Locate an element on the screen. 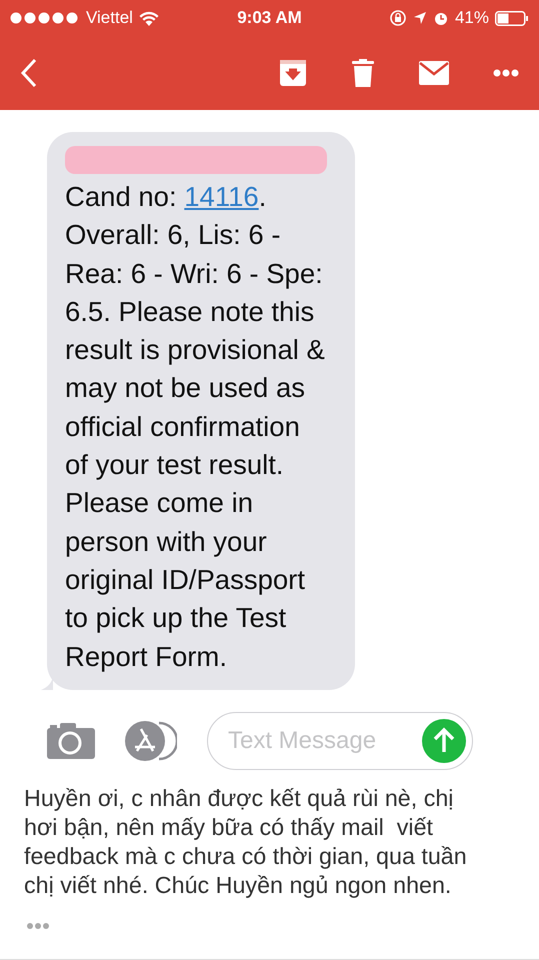 The width and height of the screenshot is (539, 960). archive-button is located at coordinates (293, 73).